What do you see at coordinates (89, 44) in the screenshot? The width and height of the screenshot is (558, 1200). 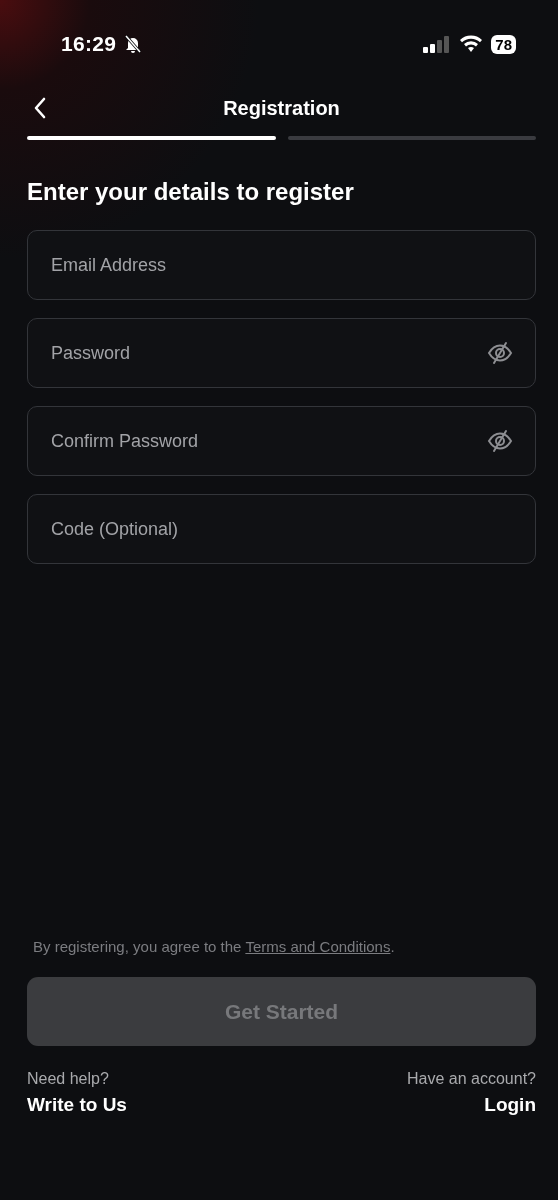 I see `status-time: 16:29` at bounding box center [89, 44].